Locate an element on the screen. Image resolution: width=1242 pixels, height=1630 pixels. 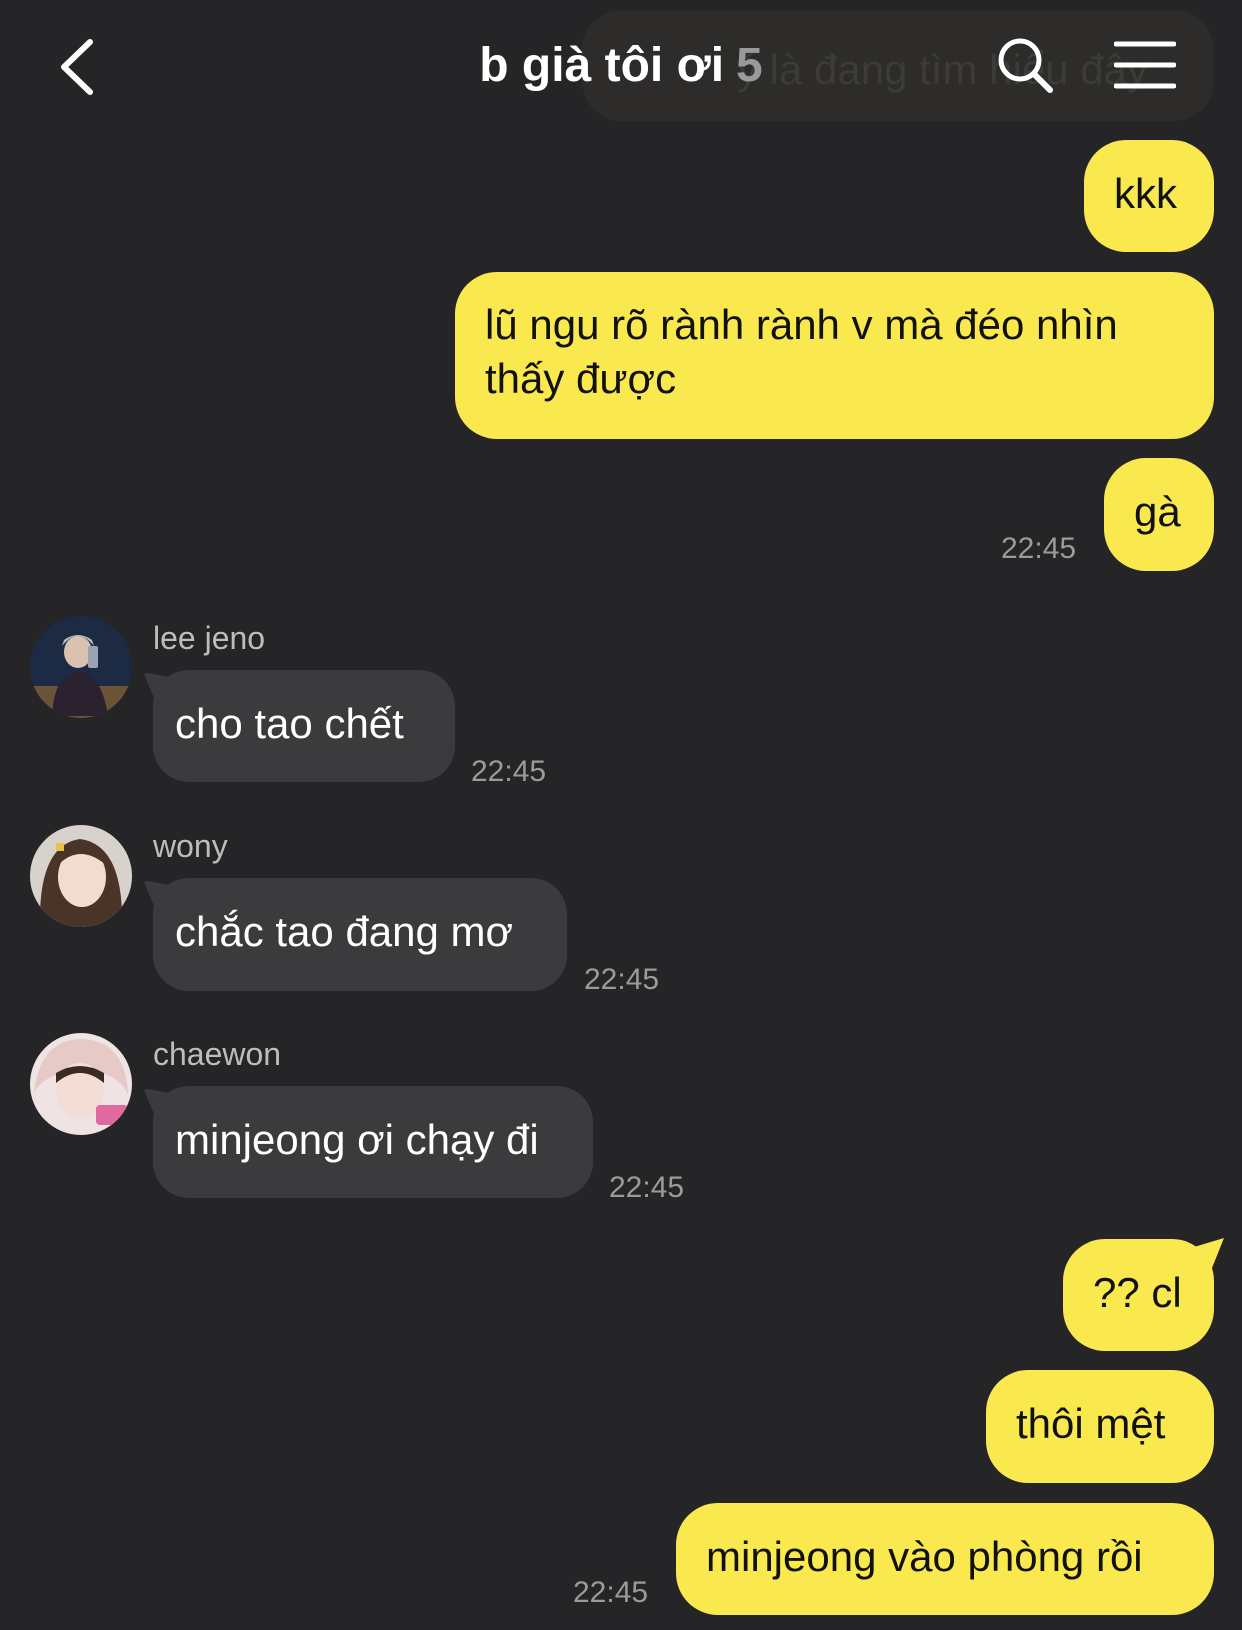
my-message-bubble: thôi mệt is located at coordinates (1100, 1426).